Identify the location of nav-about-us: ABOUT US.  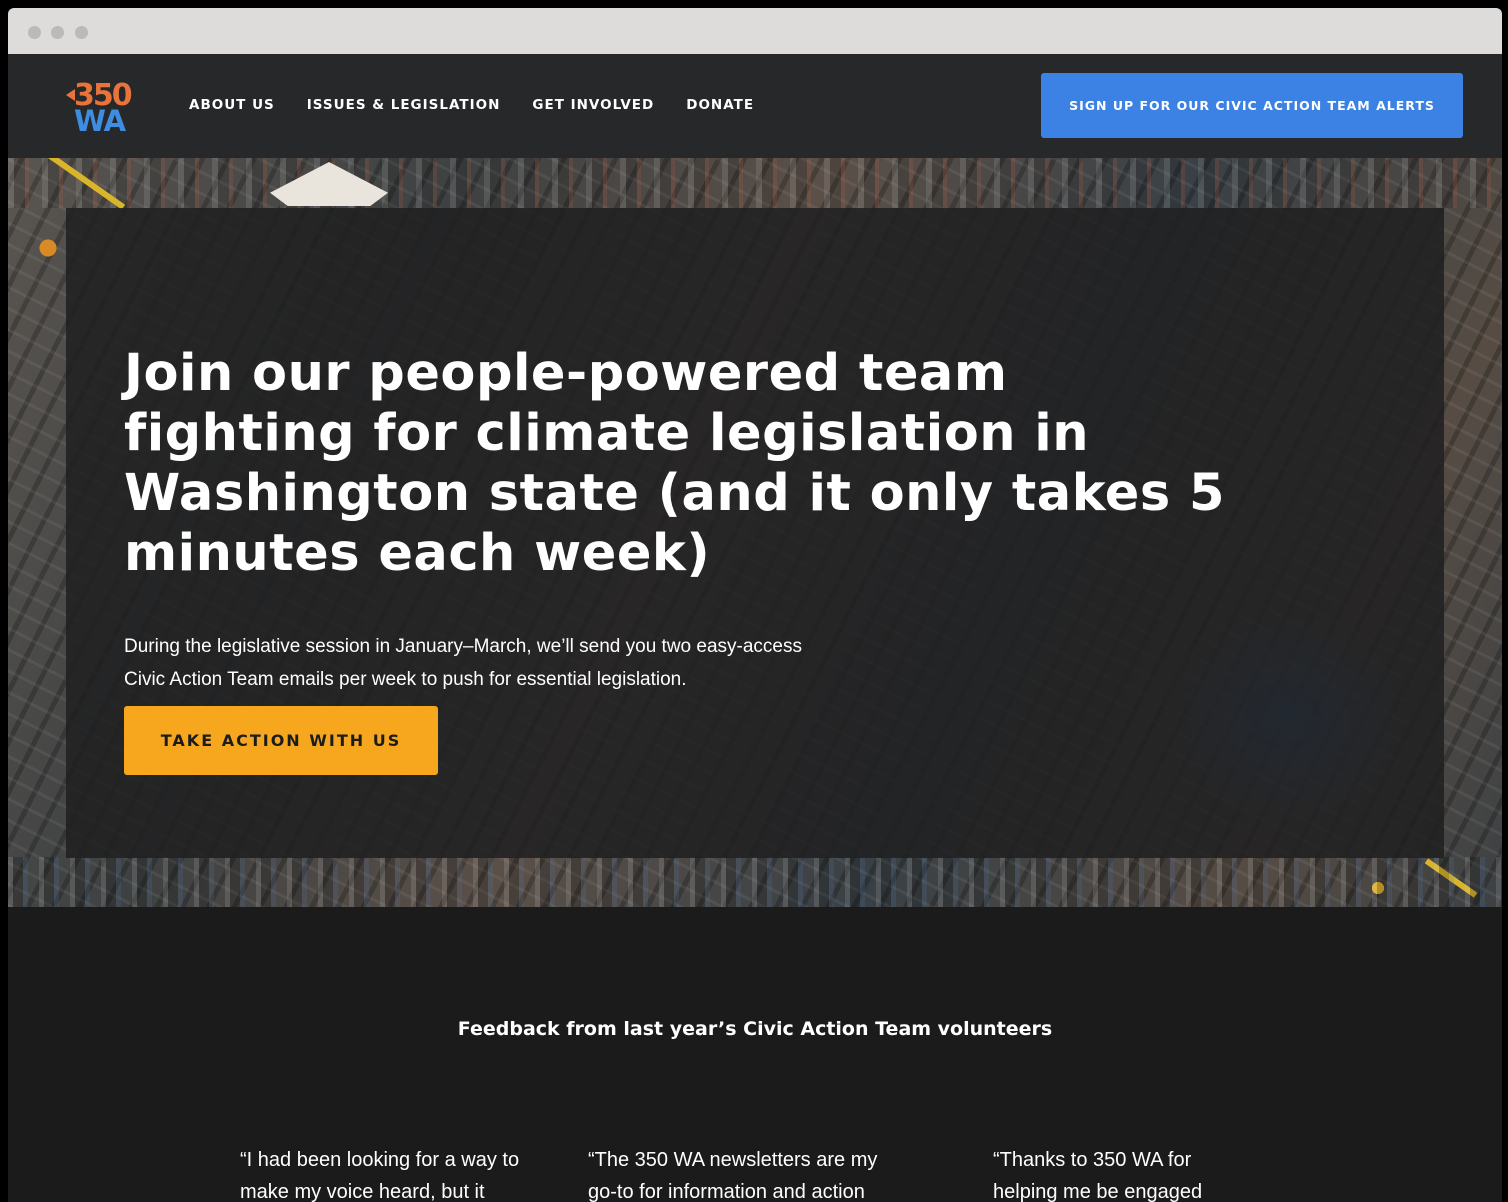
(232, 105).